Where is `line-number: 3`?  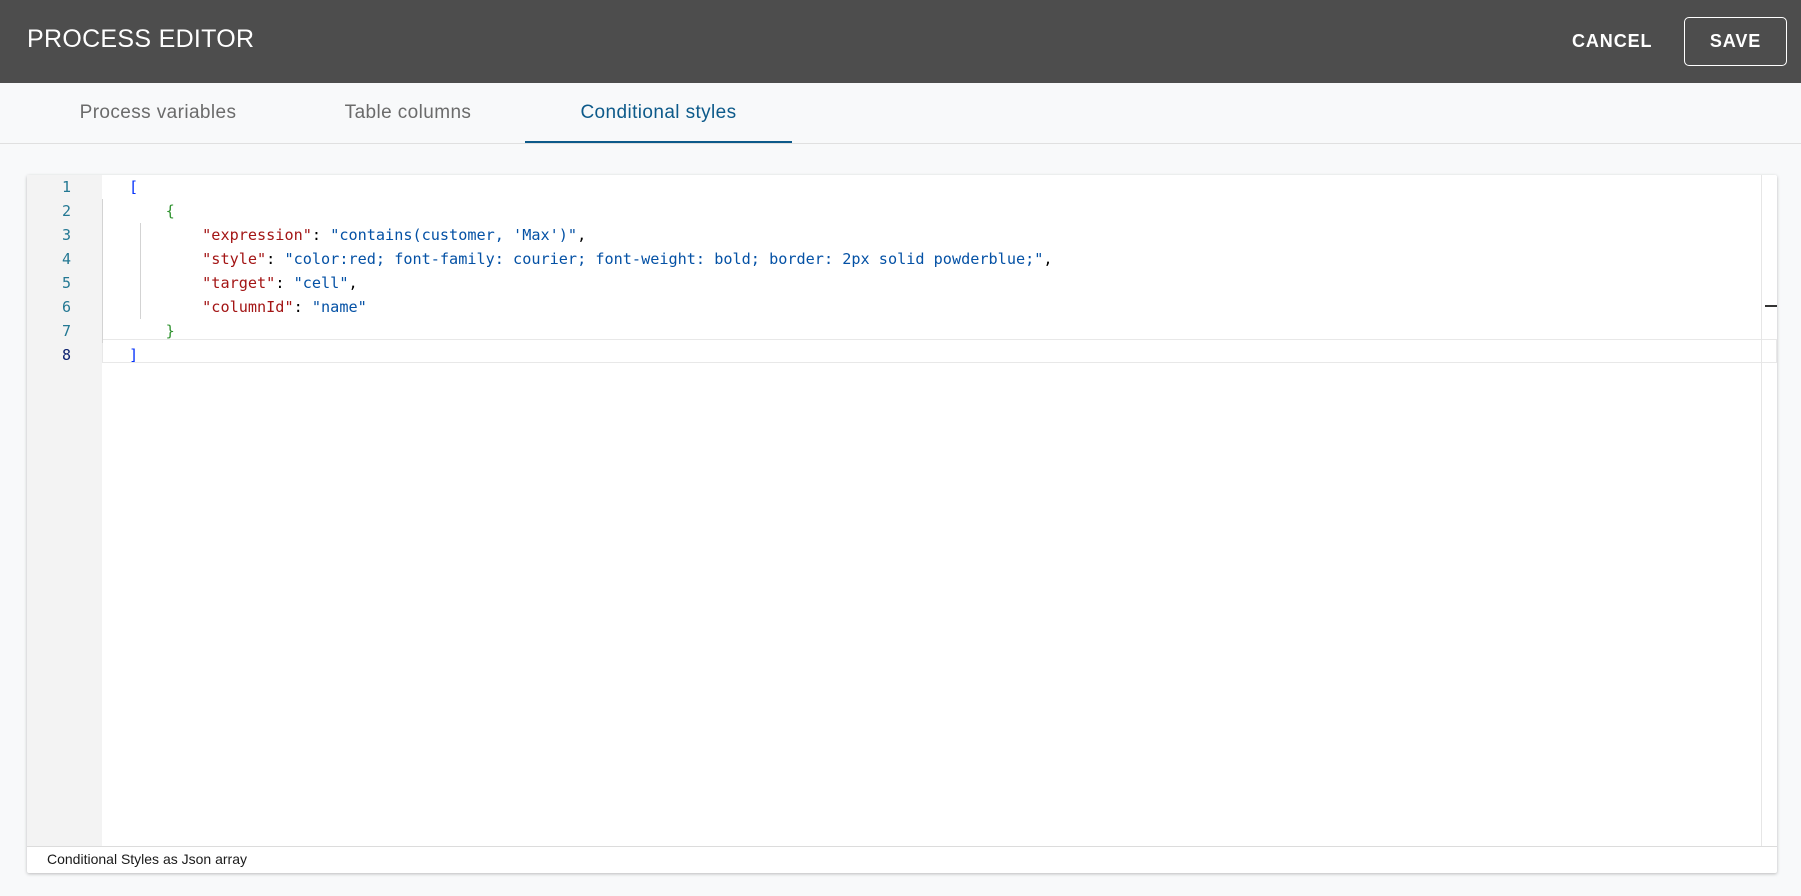 line-number: 3 is located at coordinates (66, 235).